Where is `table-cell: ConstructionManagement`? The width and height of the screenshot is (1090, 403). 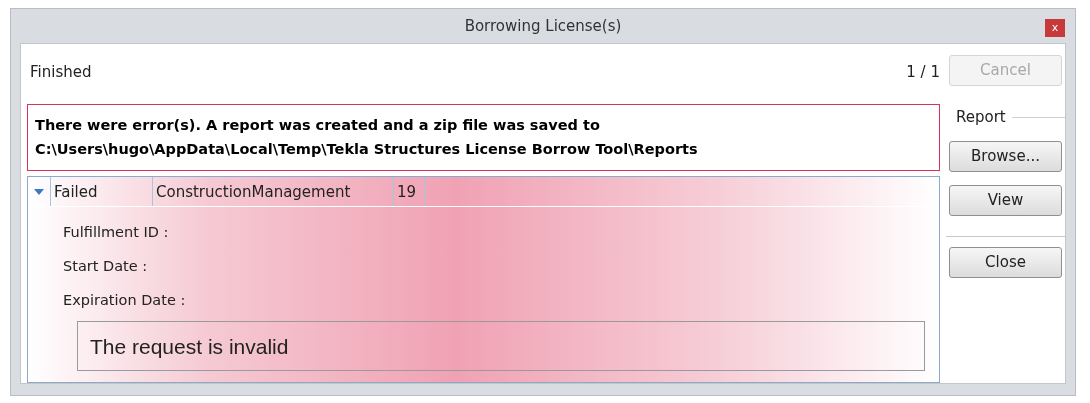
table-cell: ConstructionManagement is located at coordinates (273, 192).